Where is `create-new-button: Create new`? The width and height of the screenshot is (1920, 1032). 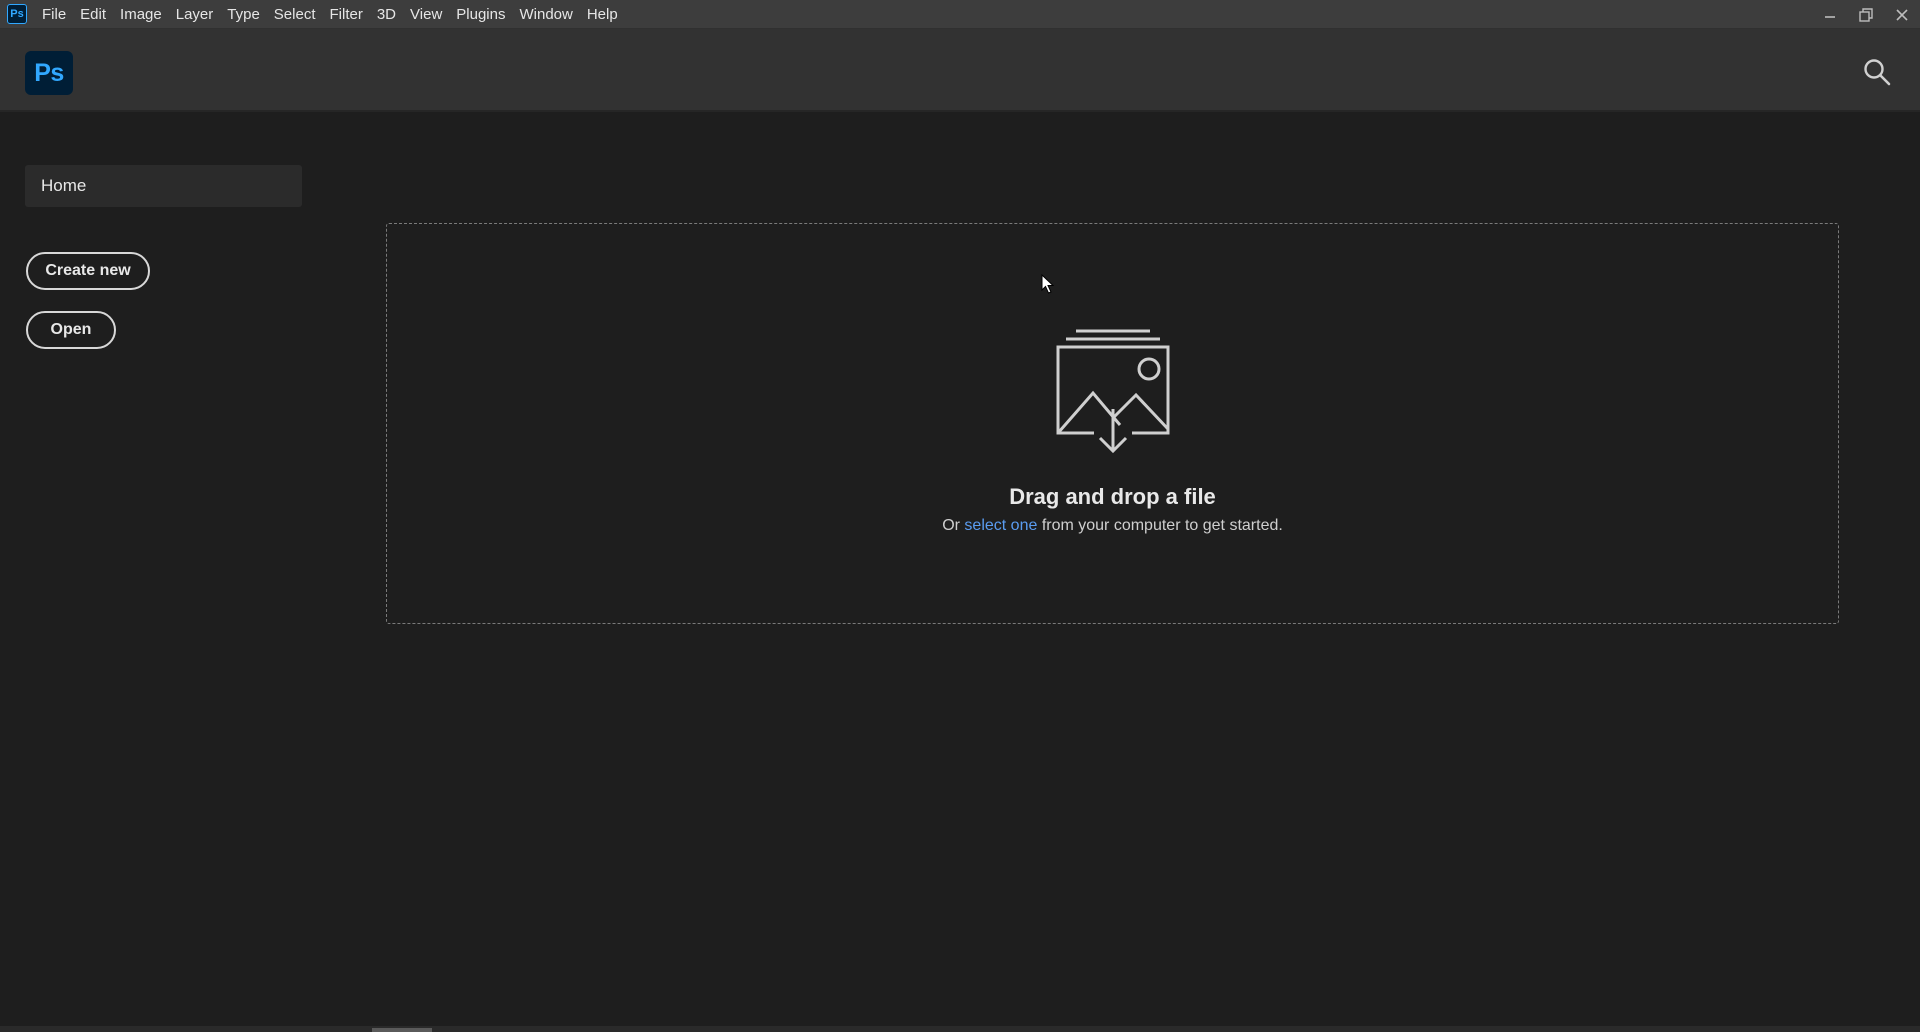
create-new-button: Create new is located at coordinates (88, 271).